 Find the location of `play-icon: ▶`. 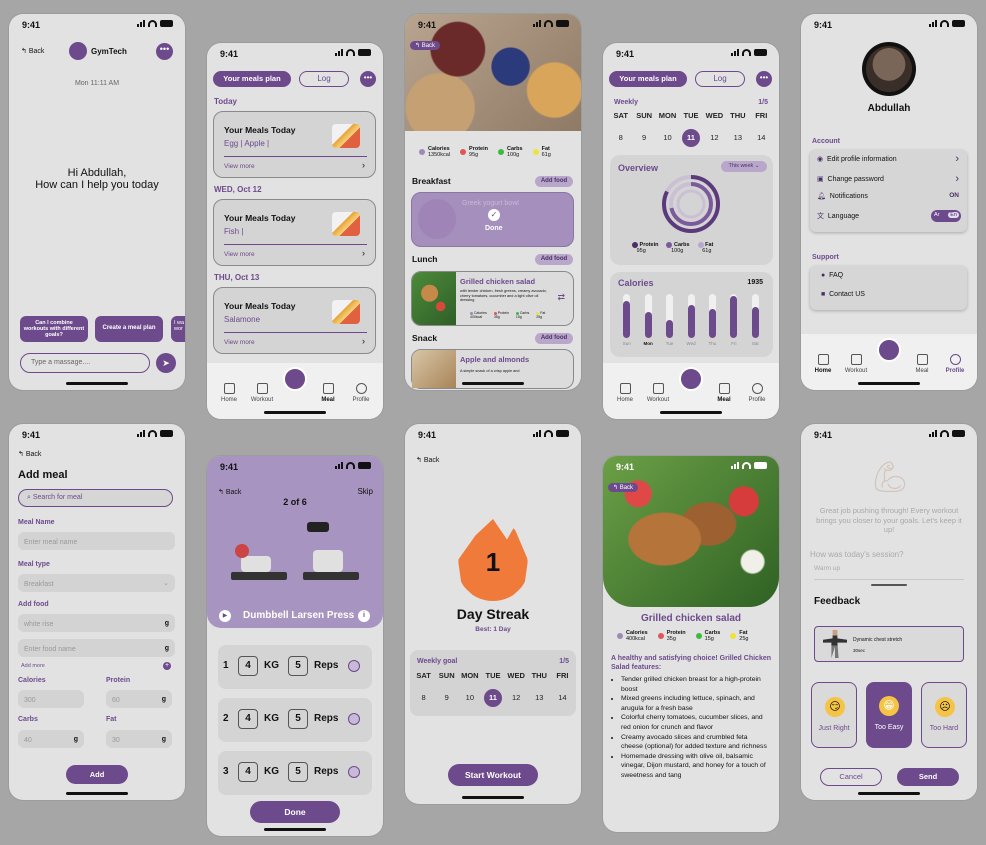

play-icon: ▶ is located at coordinates (225, 616).